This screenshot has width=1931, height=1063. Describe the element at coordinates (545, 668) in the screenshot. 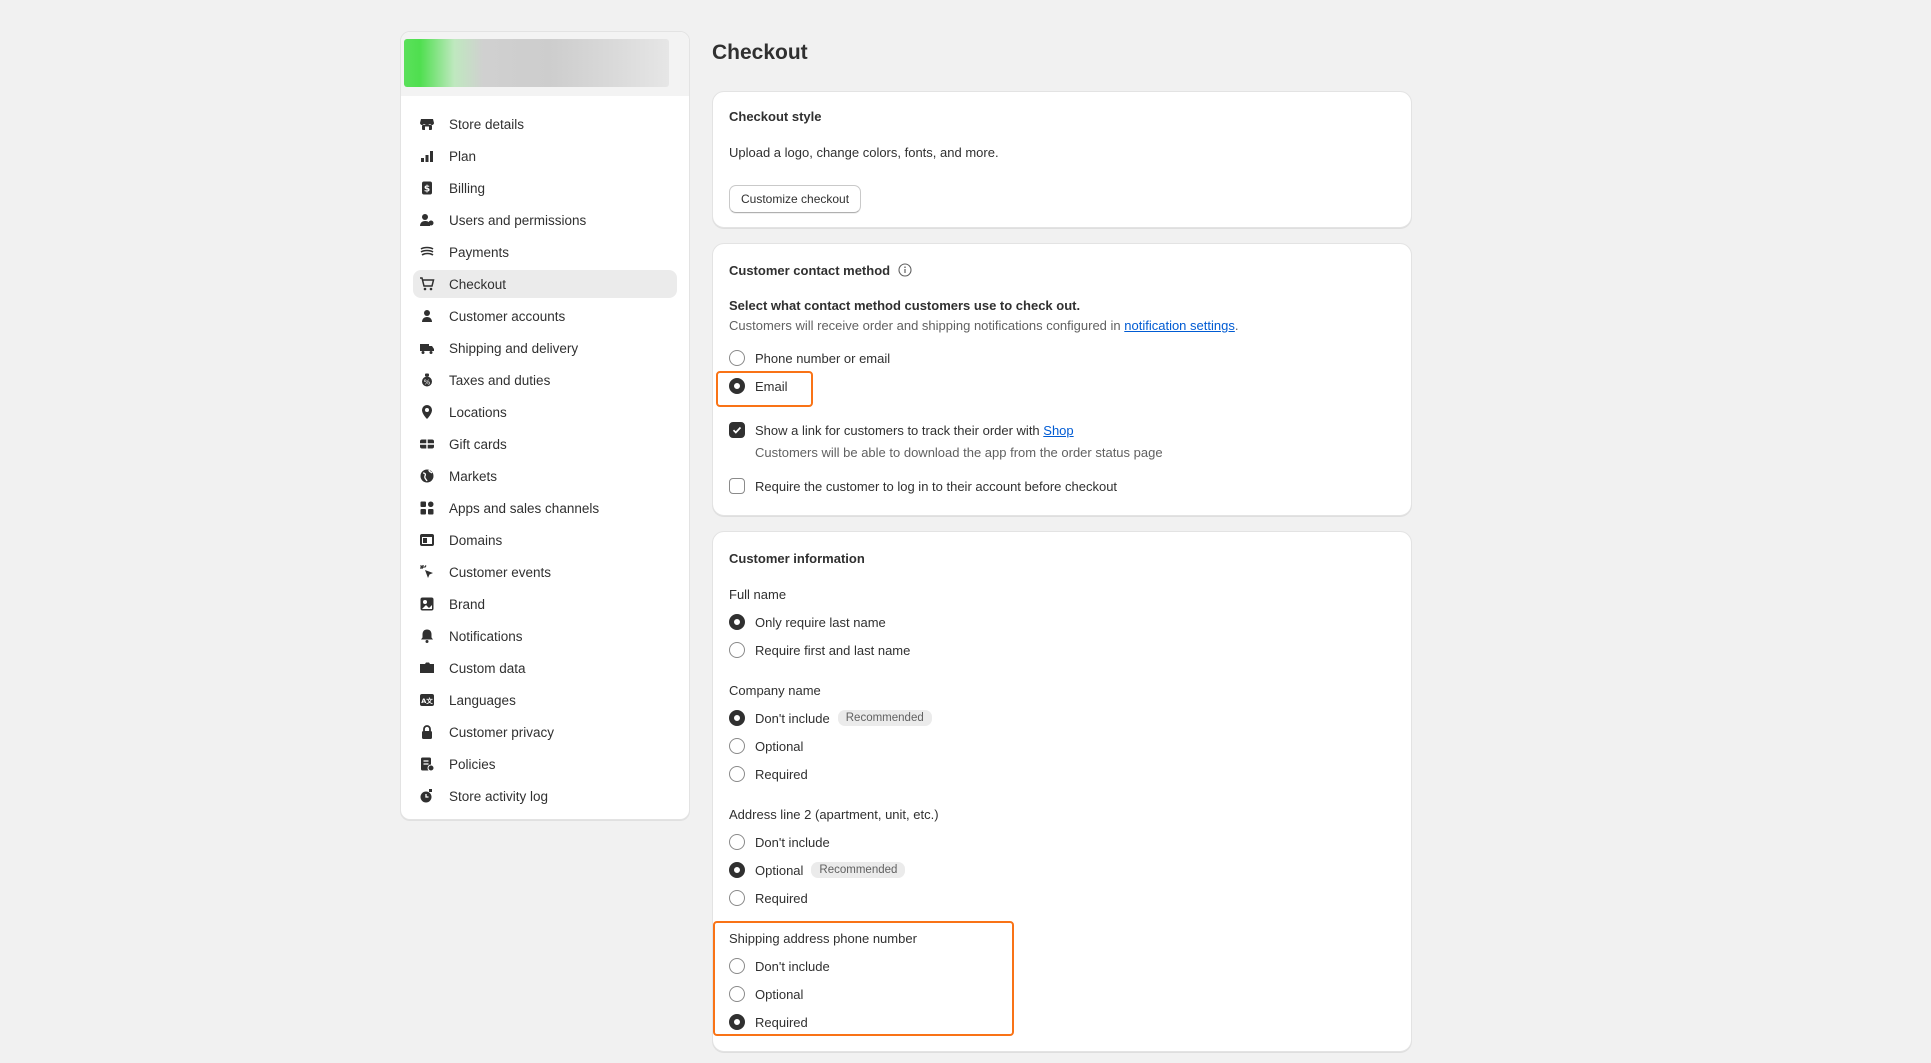

I see `sidebar-item-custom-data: Custom data` at that location.